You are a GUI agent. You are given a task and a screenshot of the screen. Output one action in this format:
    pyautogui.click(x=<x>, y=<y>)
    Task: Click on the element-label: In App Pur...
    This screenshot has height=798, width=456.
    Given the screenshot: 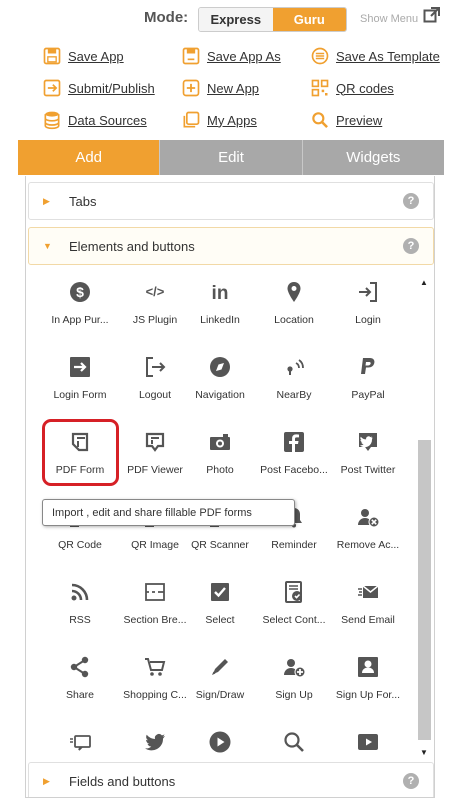 What is the action you would take?
    pyautogui.click(x=80, y=320)
    